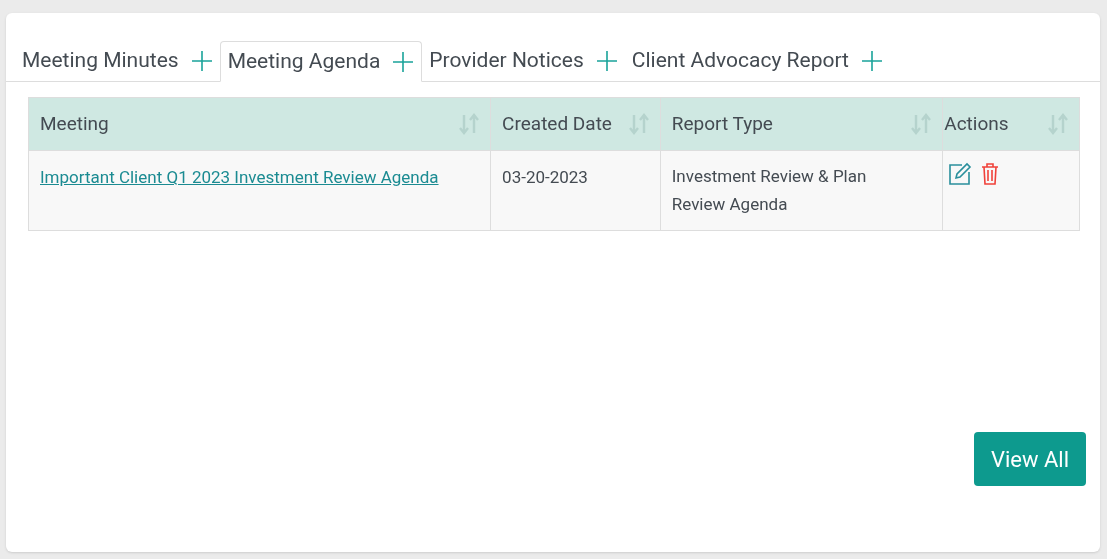 The width and height of the screenshot is (1107, 559). What do you see at coordinates (802, 124) in the screenshot?
I see `column-header: Report Type` at bounding box center [802, 124].